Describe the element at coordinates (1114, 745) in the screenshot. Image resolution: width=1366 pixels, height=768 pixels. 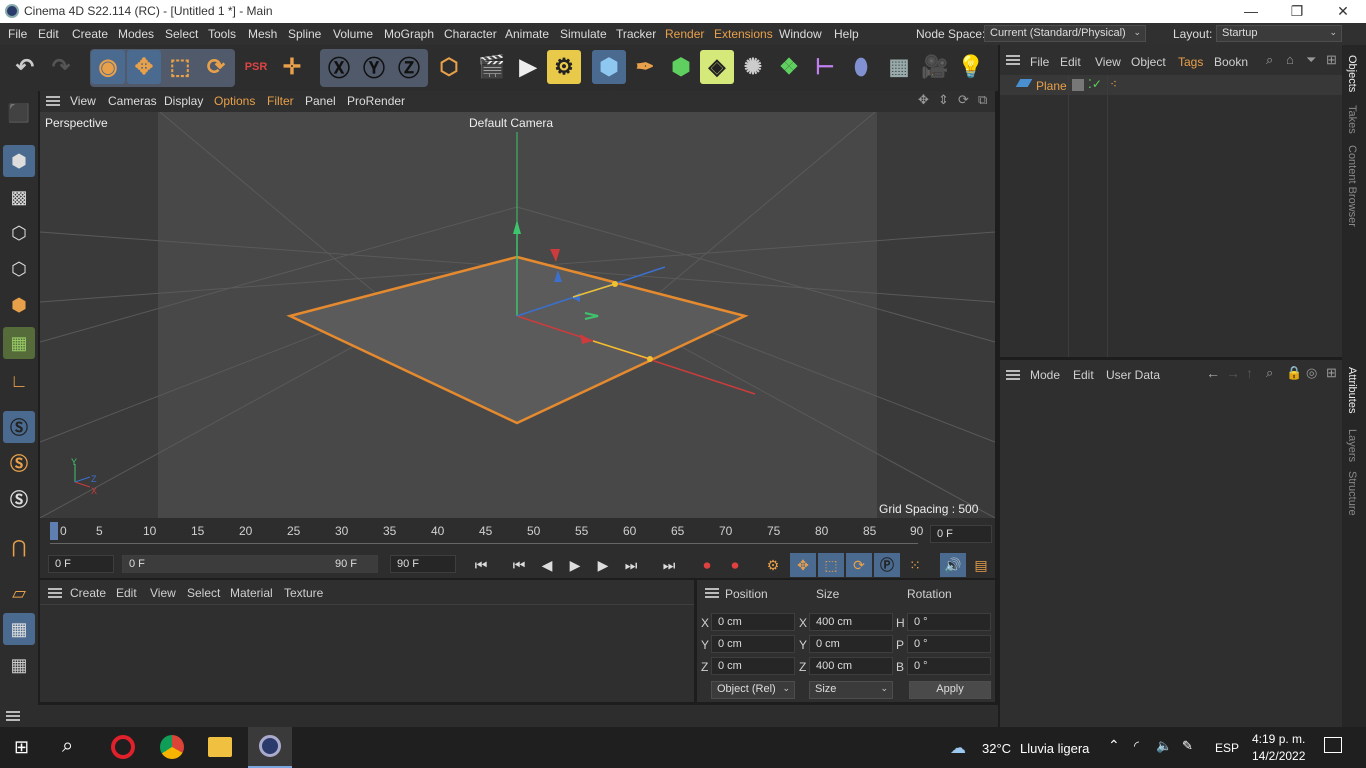
I see `chevron-up-icon: ⌃` at that location.